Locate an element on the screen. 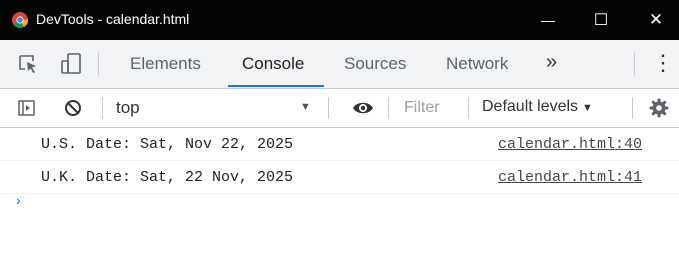 This screenshot has width=679, height=278. sidebar-toggle-icon is located at coordinates (26, 110).